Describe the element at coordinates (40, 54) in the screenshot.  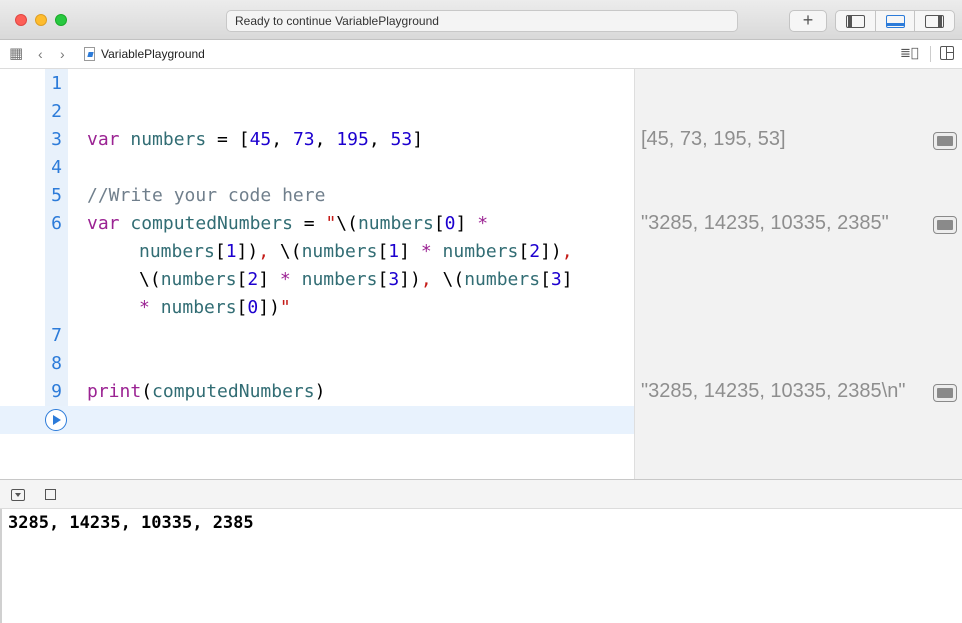
I see `back-chevron-icon: ‹` at that location.